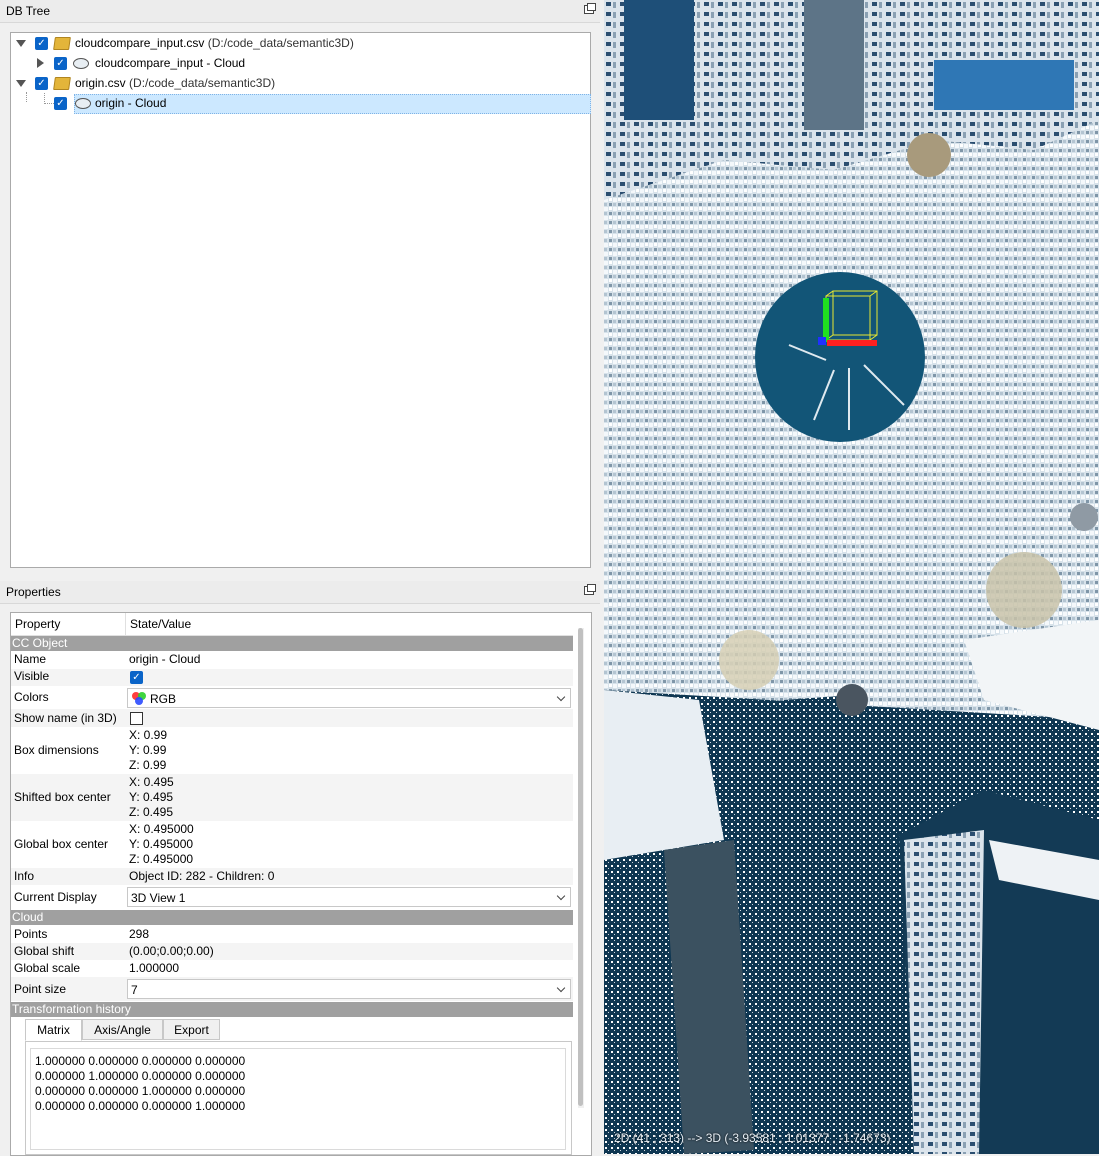  What do you see at coordinates (55, 897) in the screenshot?
I see `row-key: Current Display` at bounding box center [55, 897].